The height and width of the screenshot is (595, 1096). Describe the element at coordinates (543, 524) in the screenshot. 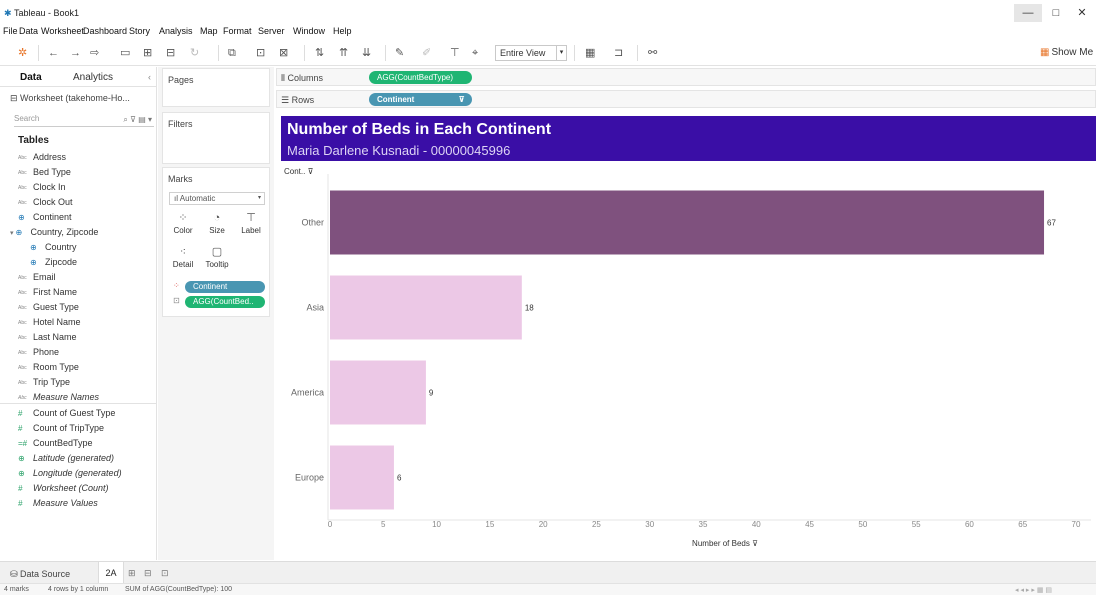

I see `x-tick-label: 20` at that location.